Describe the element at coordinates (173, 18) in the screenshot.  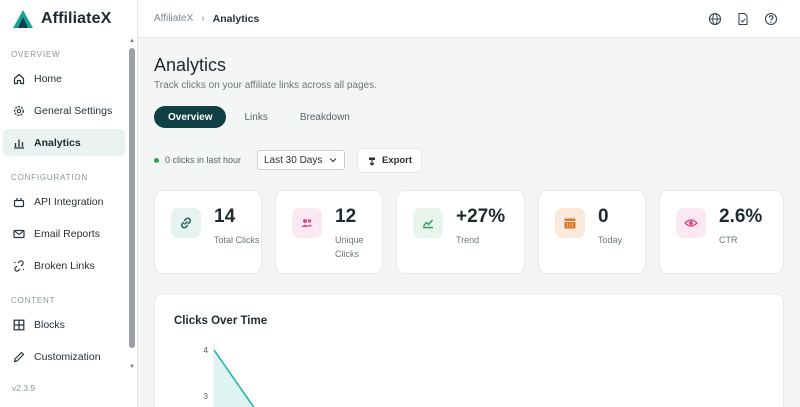
I see `breadcrumb-root: AffiliateX` at that location.